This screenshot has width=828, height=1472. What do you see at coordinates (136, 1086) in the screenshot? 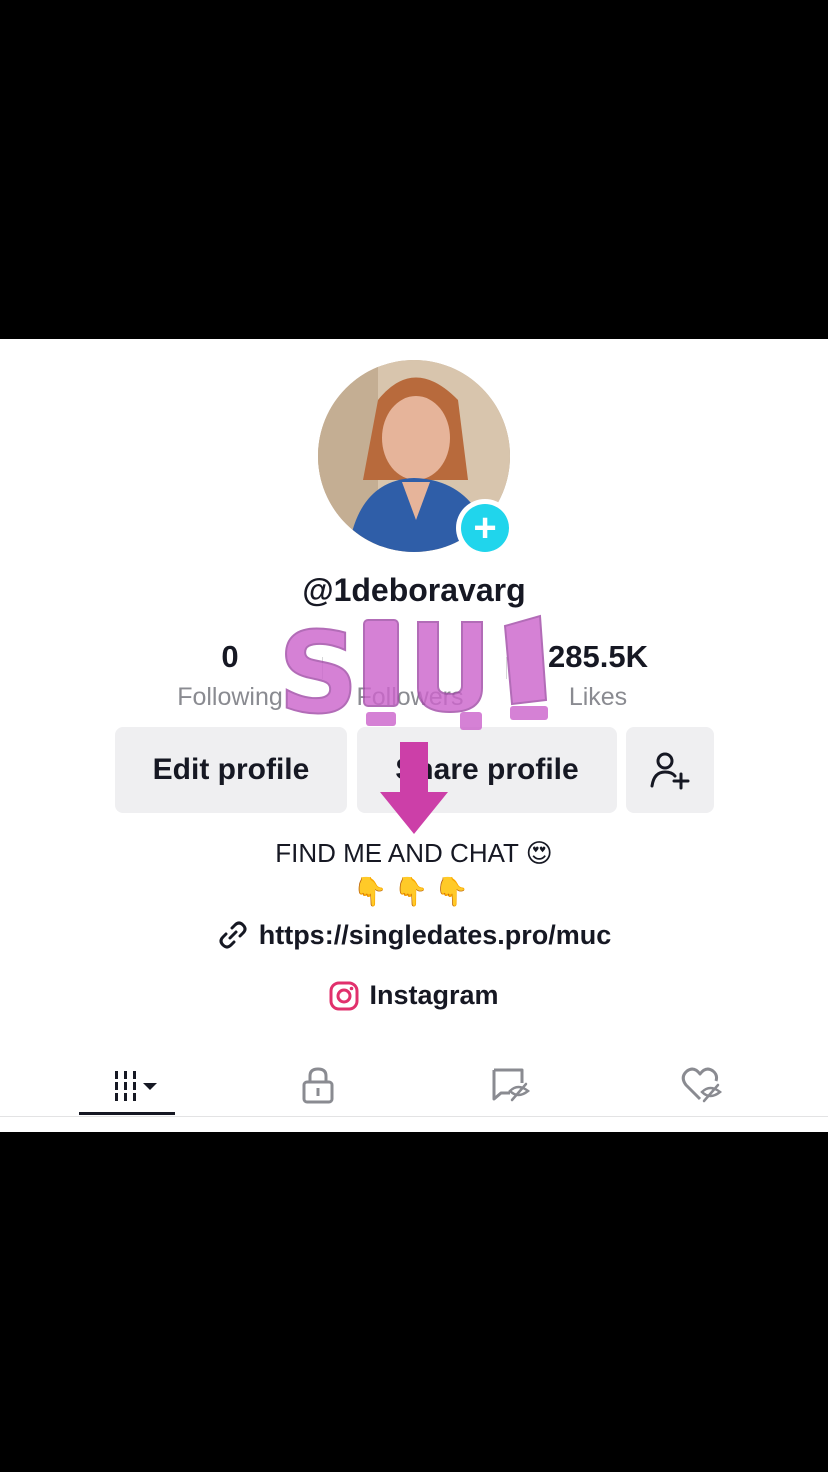
I see `grid-icon` at bounding box center [136, 1086].